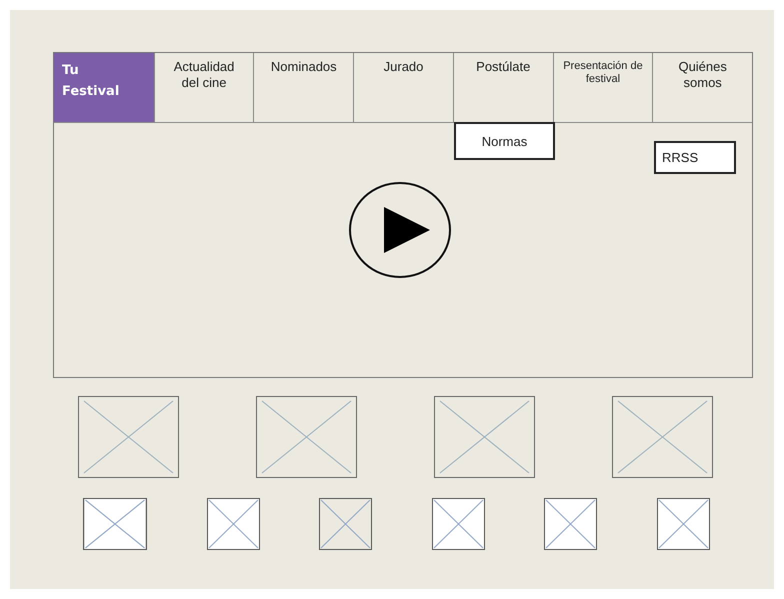 Image resolution: width=784 pixels, height=599 pixels. What do you see at coordinates (400, 230) in the screenshot?
I see `play-icon` at bounding box center [400, 230].